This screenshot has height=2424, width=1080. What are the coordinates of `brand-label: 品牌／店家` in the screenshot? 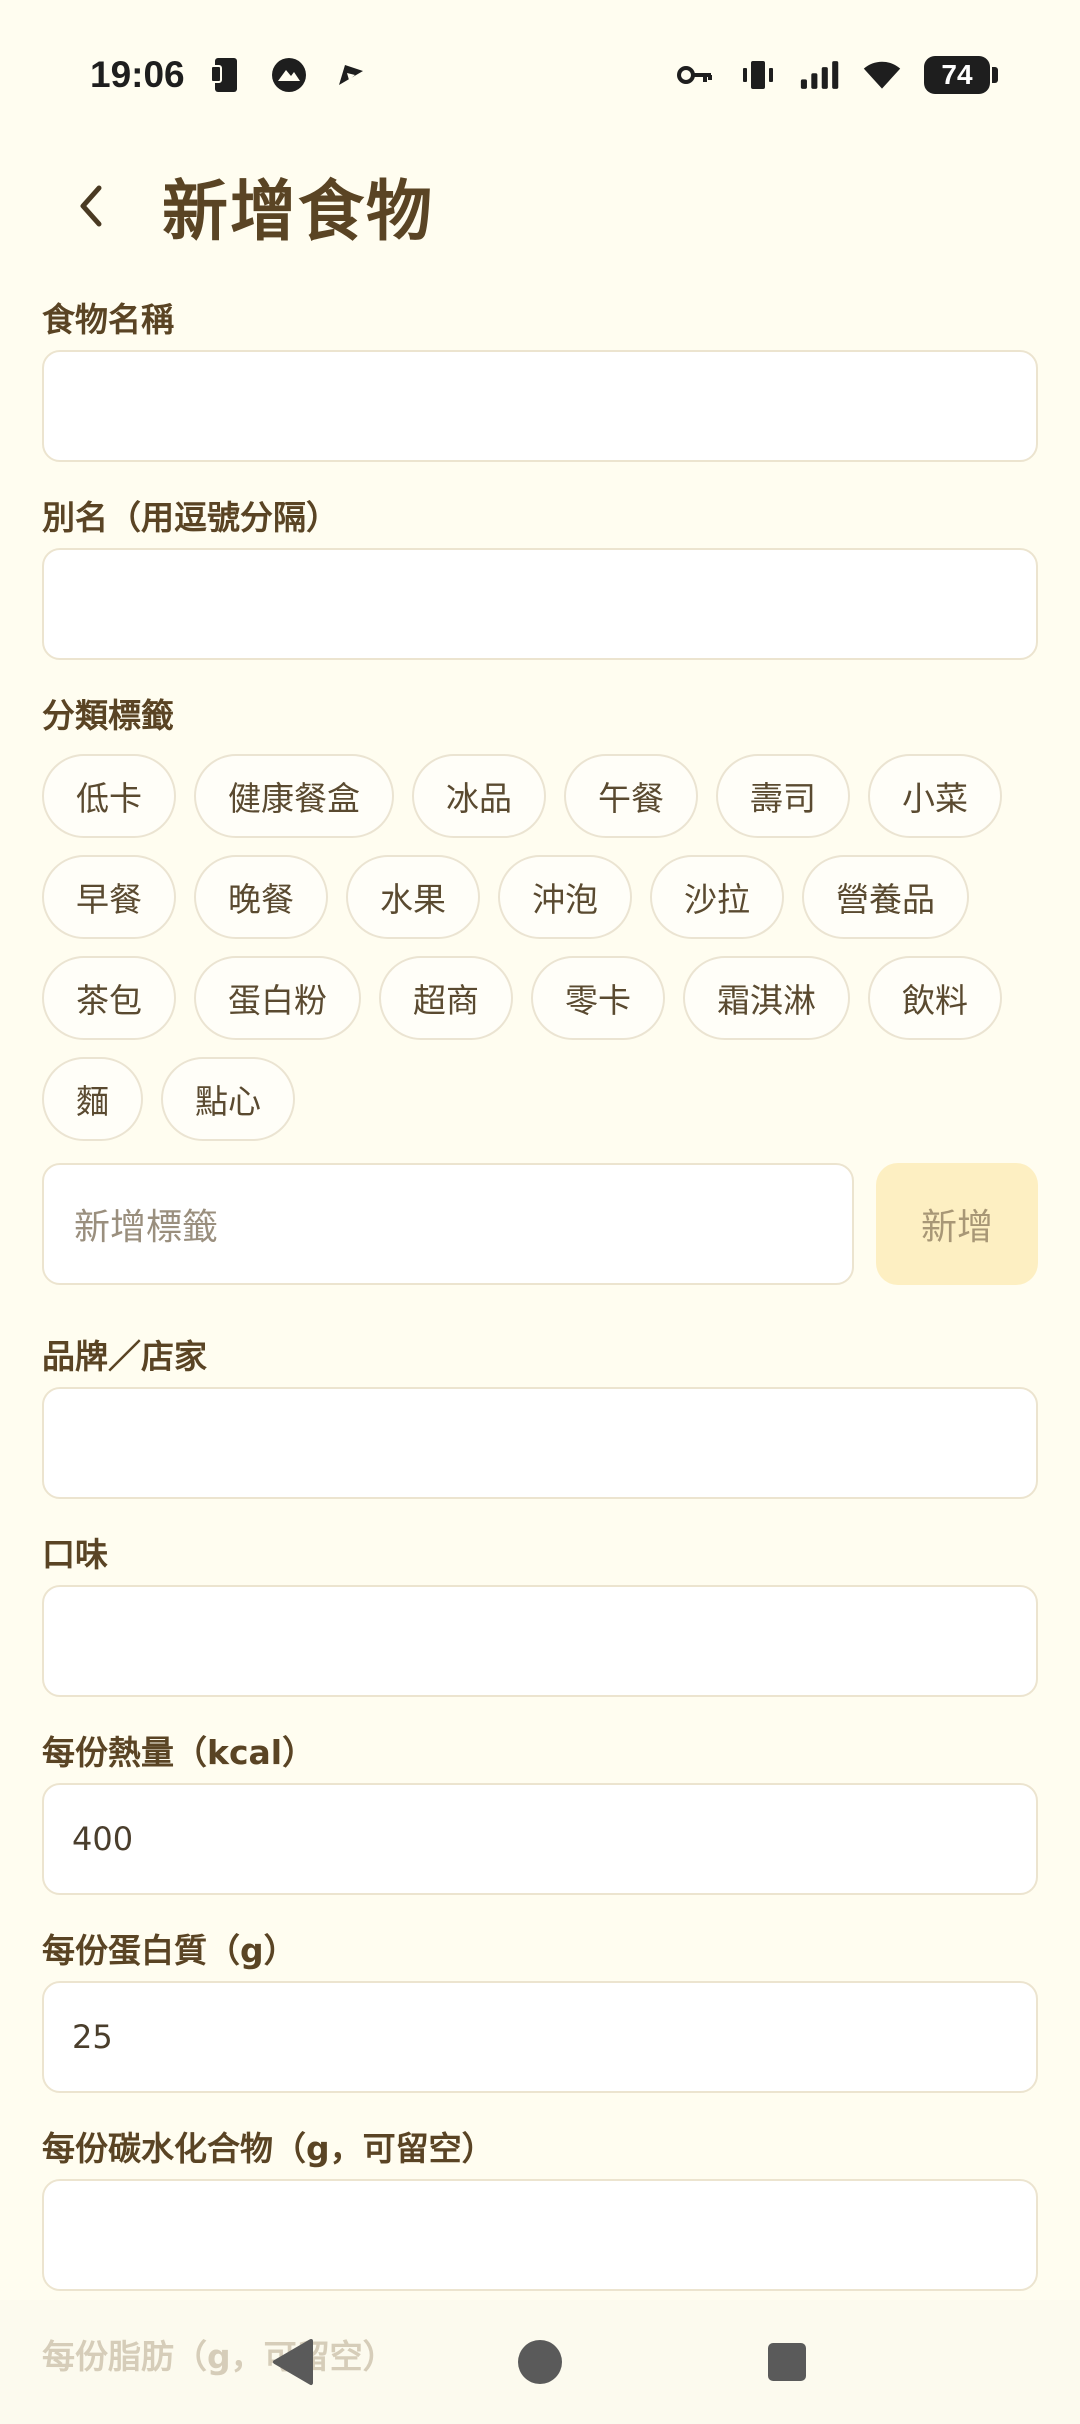 It's located at (124, 1356).